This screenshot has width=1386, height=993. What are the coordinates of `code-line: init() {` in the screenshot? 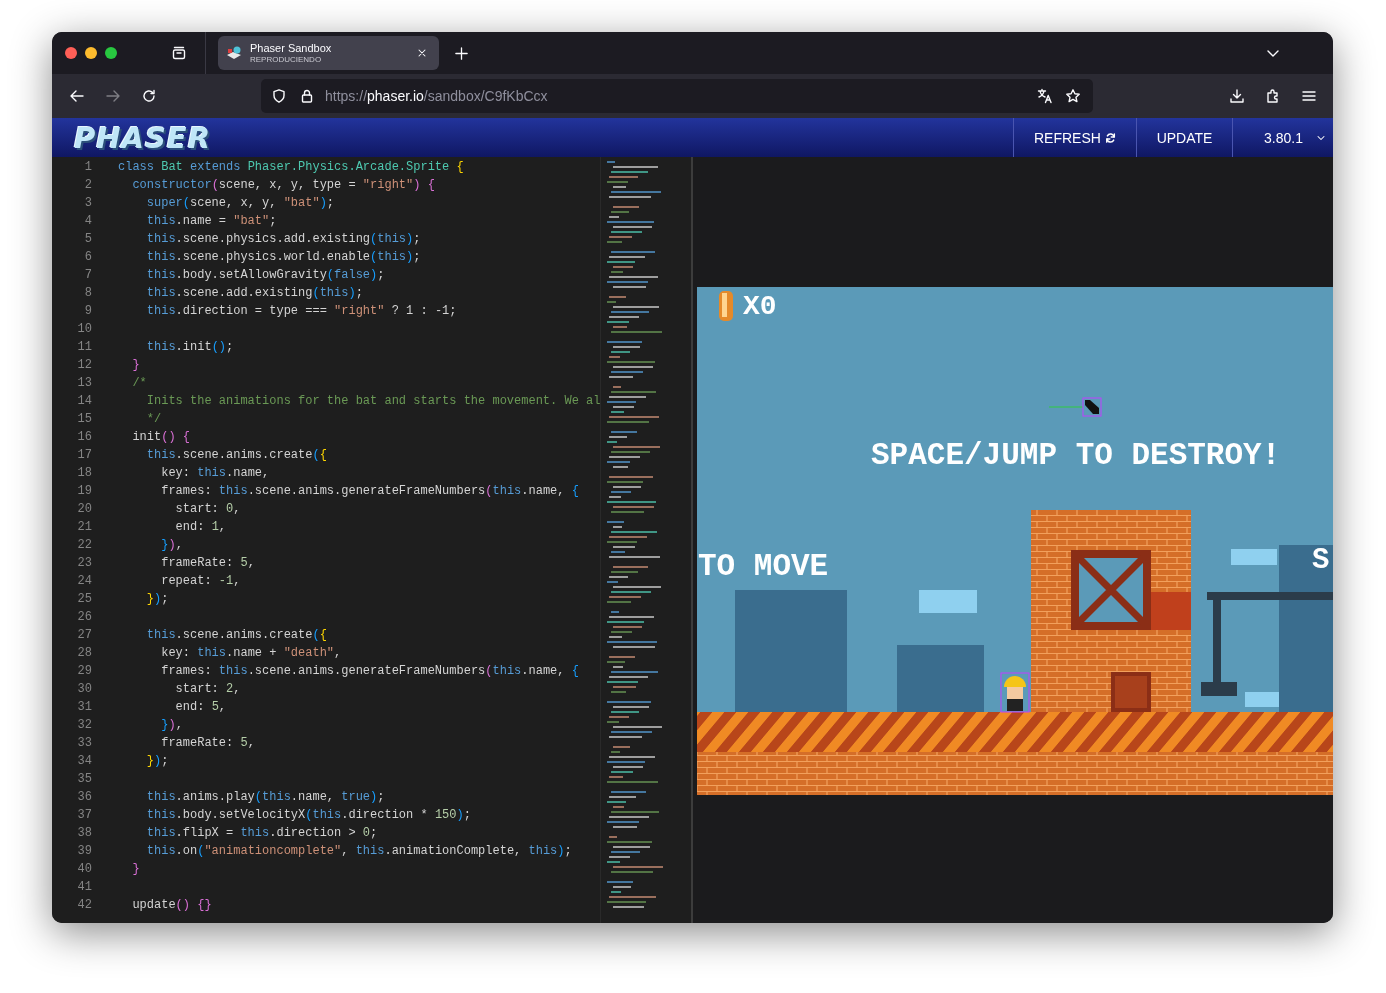 It's located at (161, 437).